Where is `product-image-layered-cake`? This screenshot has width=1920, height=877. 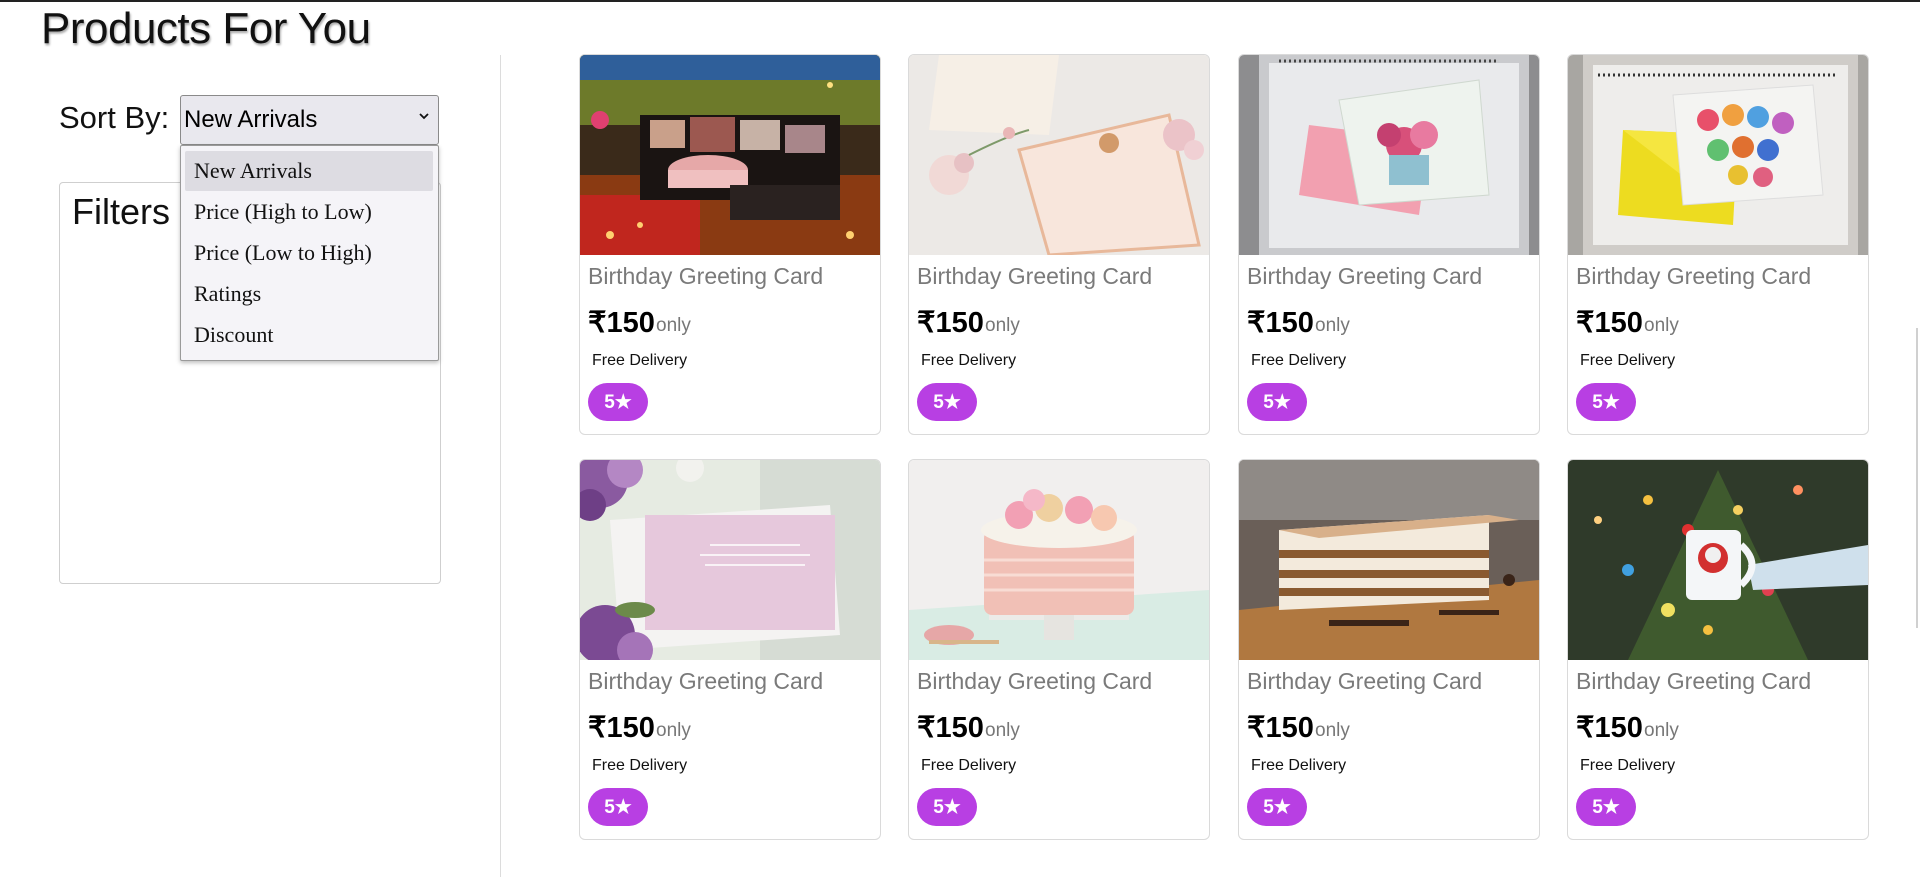 product-image-layered-cake is located at coordinates (1389, 560).